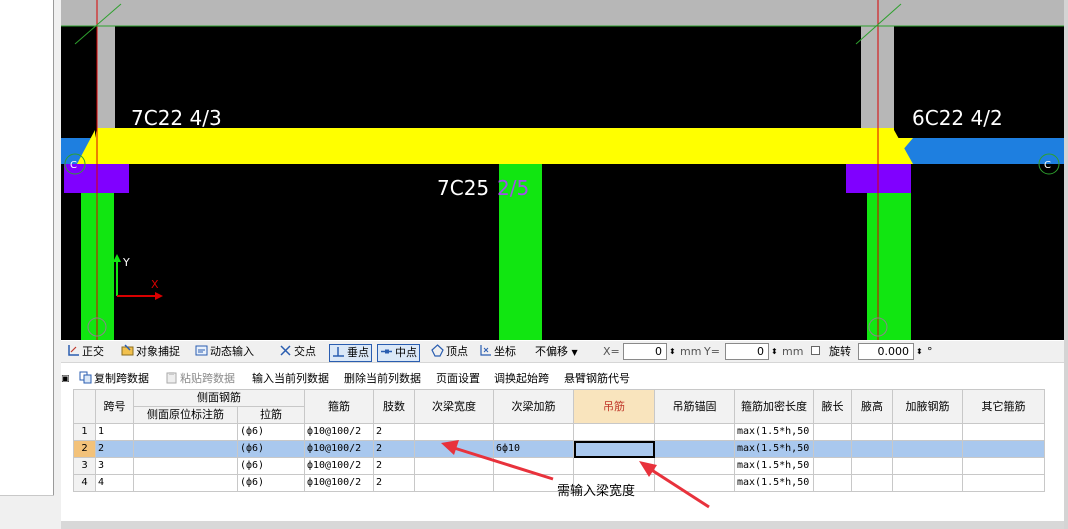 Image resolution: width=1068 pixels, height=529 pixels. What do you see at coordinates (26, 247) in the screenshot?
I see `left-panel` at bounding box center [26, 247].